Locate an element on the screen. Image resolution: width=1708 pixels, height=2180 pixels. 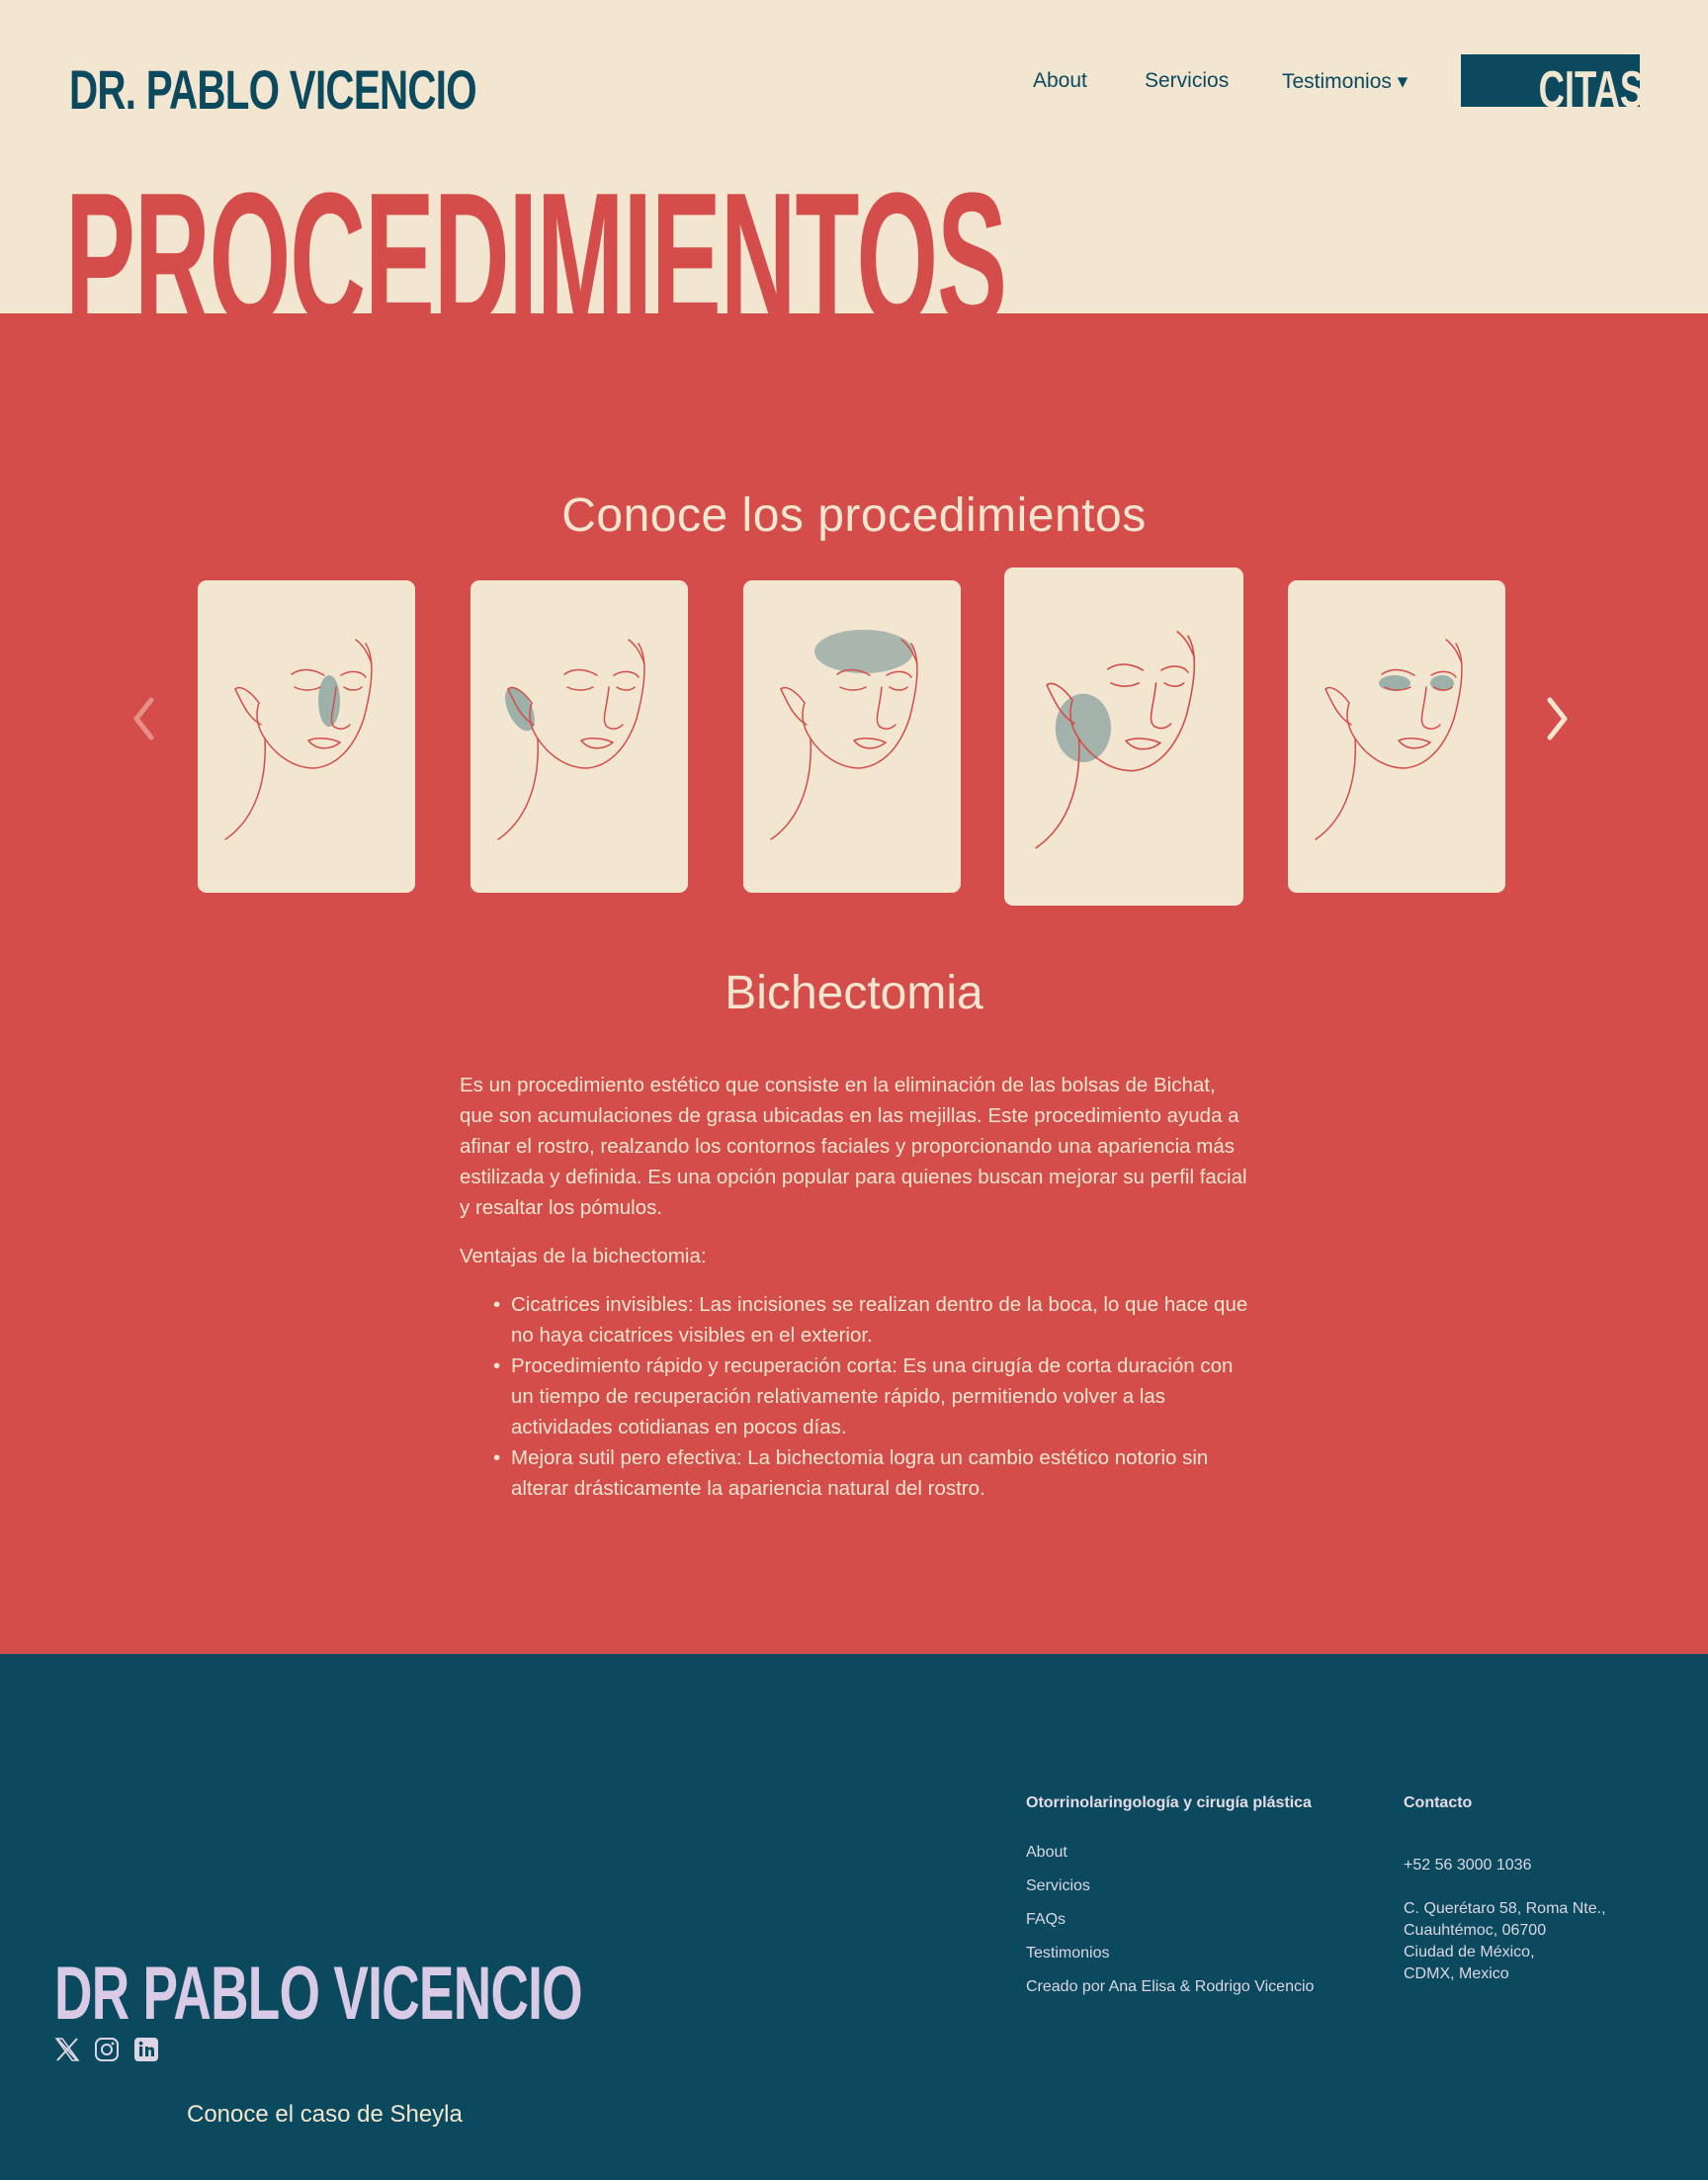
chevron-right-icon is located at coordinates (1557, 718).